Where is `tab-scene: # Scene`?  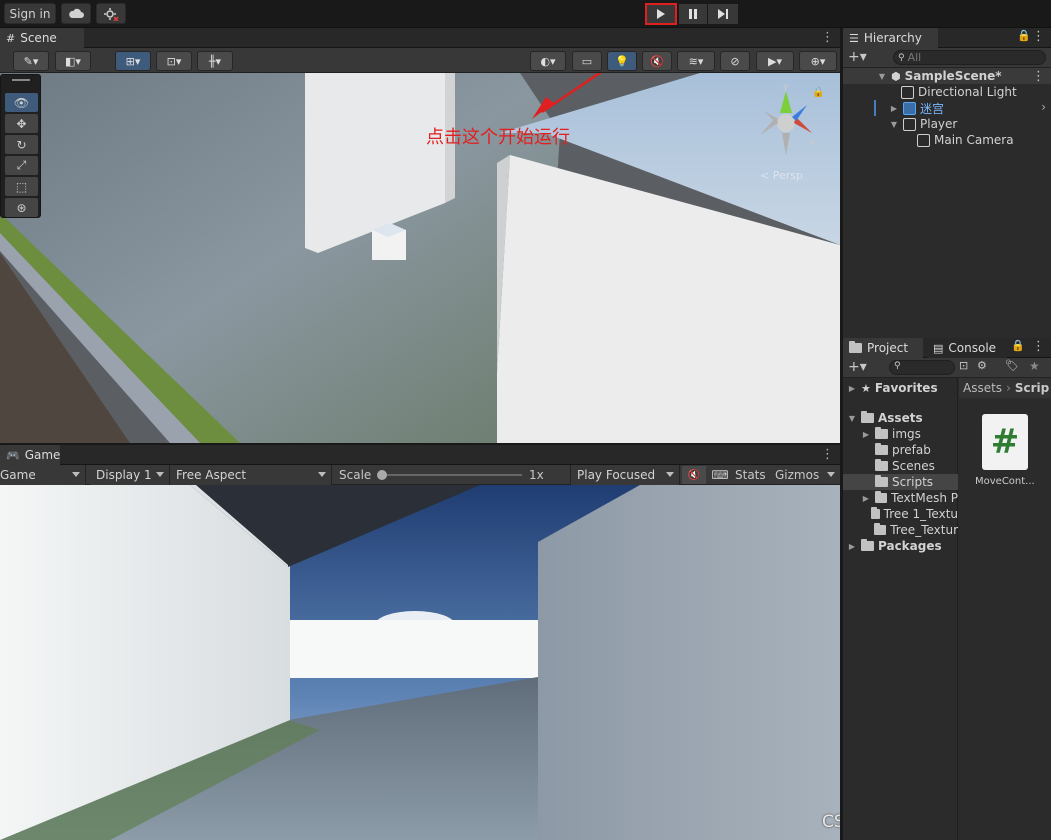
tab-scene: # Scene is located at coordinates (42, 38).